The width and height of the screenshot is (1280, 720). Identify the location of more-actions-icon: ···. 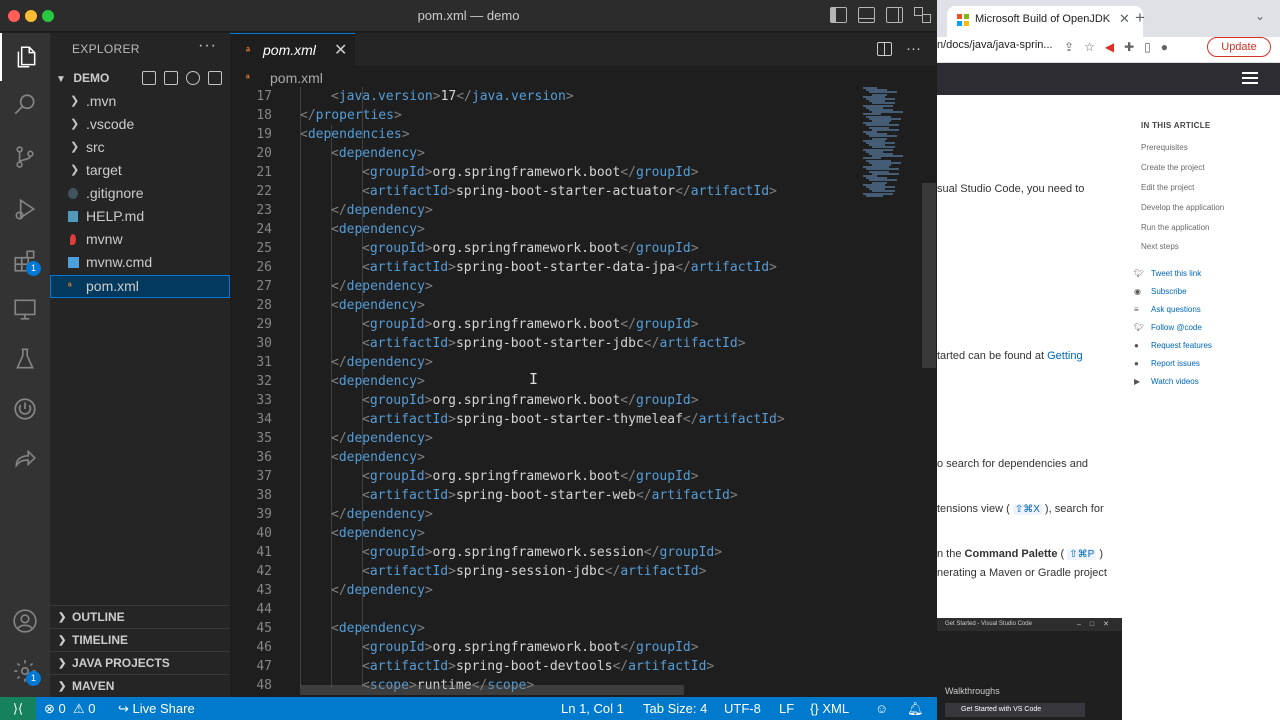
(913, 48).